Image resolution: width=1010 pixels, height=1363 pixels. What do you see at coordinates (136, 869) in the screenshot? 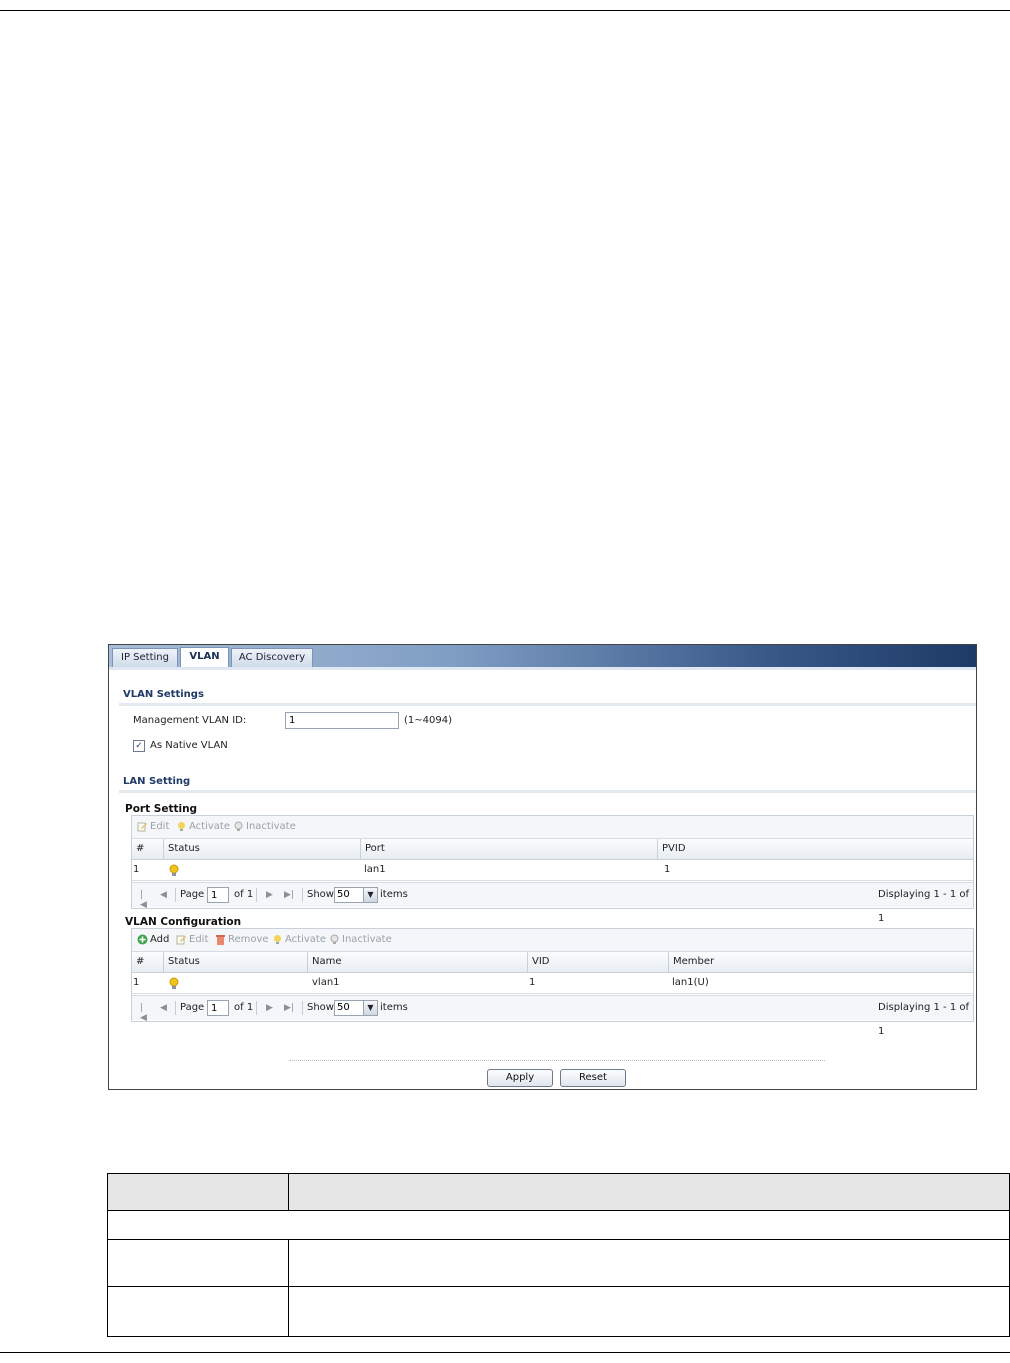
I see `row-number: 1` at bounding box center [136, 869].